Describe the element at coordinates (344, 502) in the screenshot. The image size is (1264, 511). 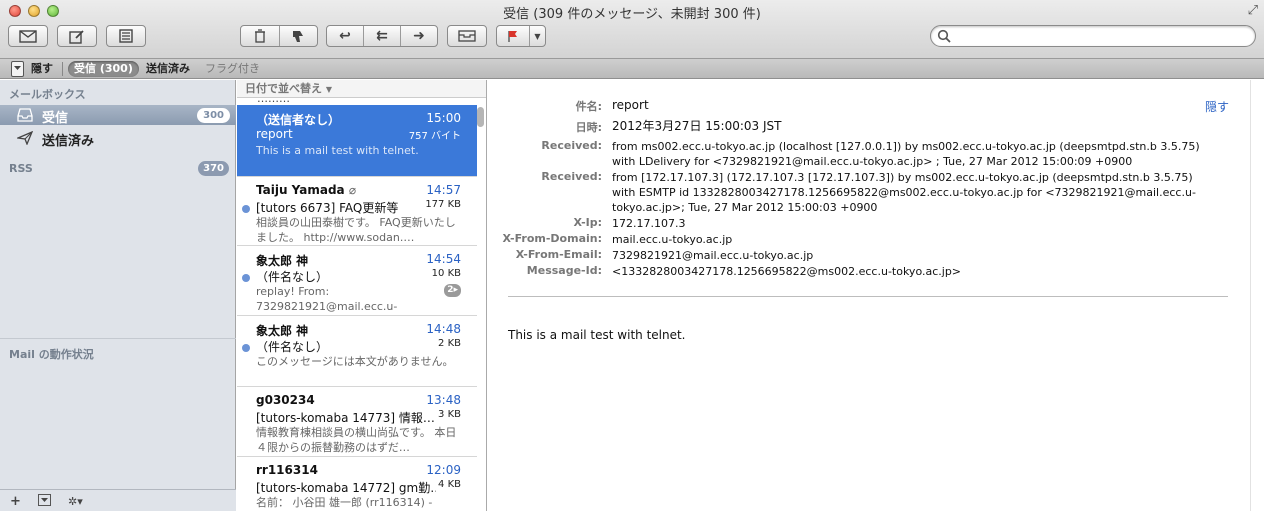
I see `message-preview: 名前： 小谷田 雄一郎 (rr116314) -` at that location.